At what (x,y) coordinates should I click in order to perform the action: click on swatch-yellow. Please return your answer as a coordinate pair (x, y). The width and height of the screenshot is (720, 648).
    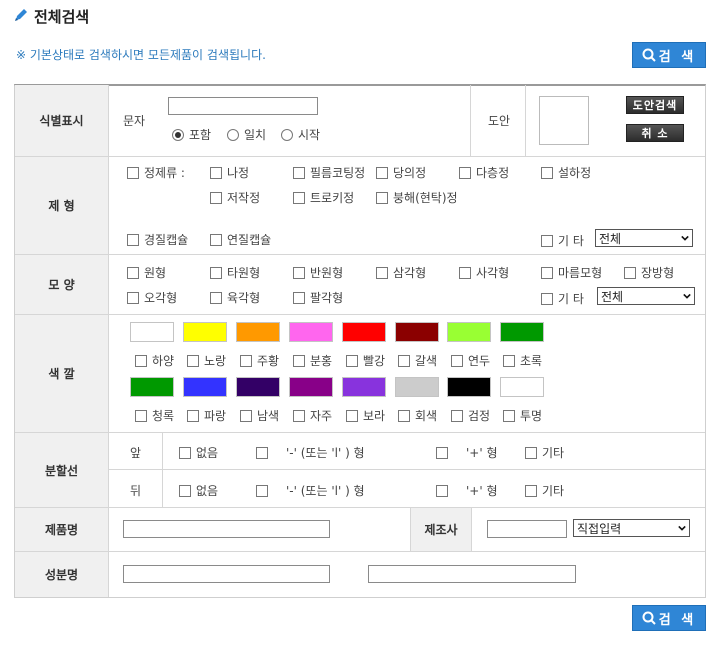
    Looking at the image, I should click on (205, 332).